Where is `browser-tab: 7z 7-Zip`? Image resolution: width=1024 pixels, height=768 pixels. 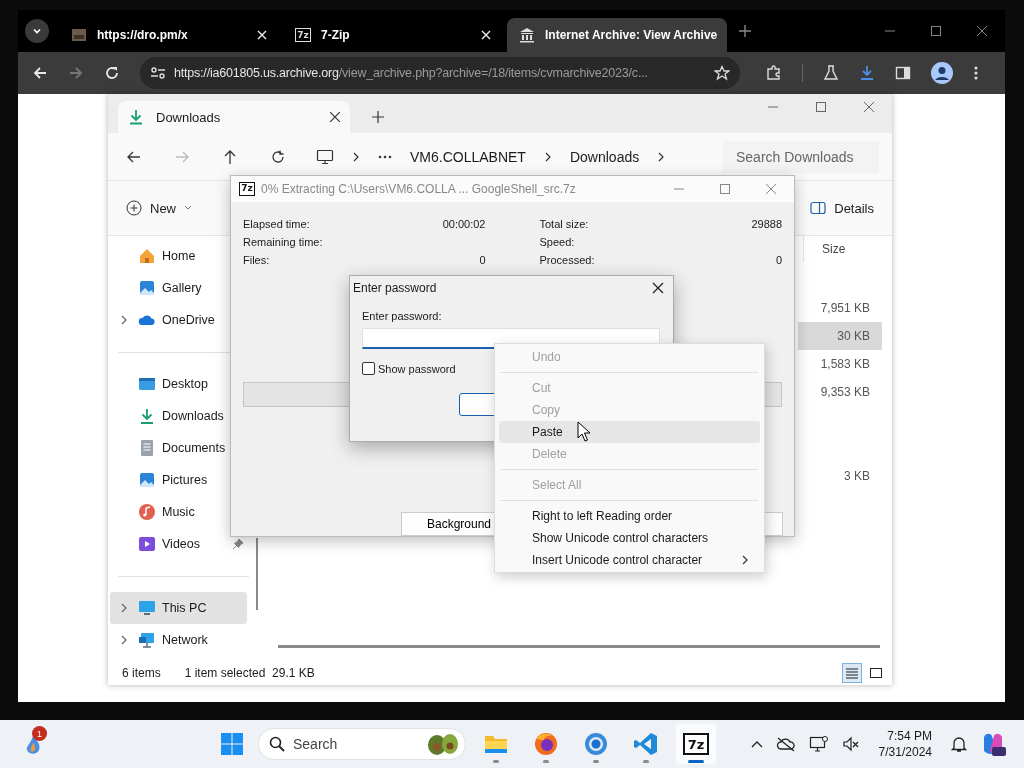 browser-tab: 7z 7-Zip is located at coordinates (393, 35).